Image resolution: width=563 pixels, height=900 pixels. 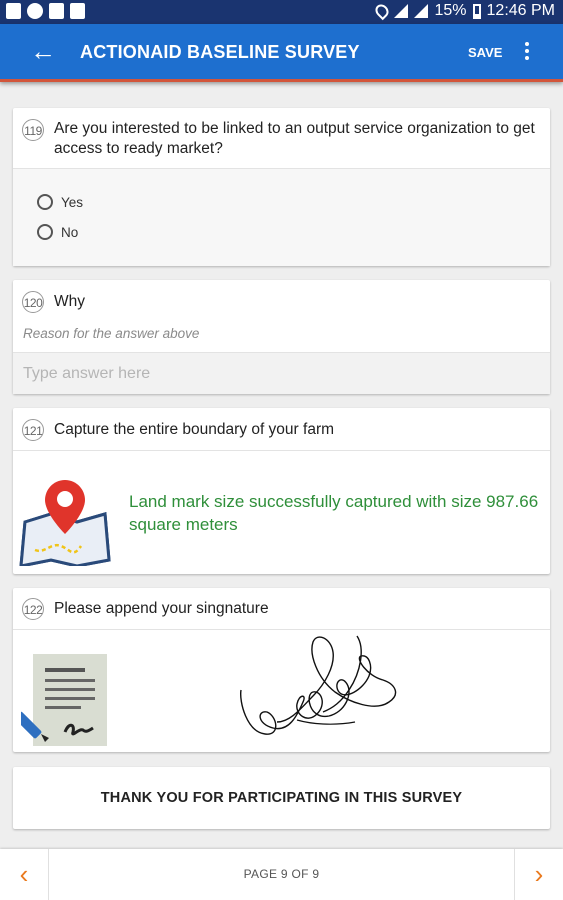 I want to click on question-number: 121, so click(x=33, y=430).